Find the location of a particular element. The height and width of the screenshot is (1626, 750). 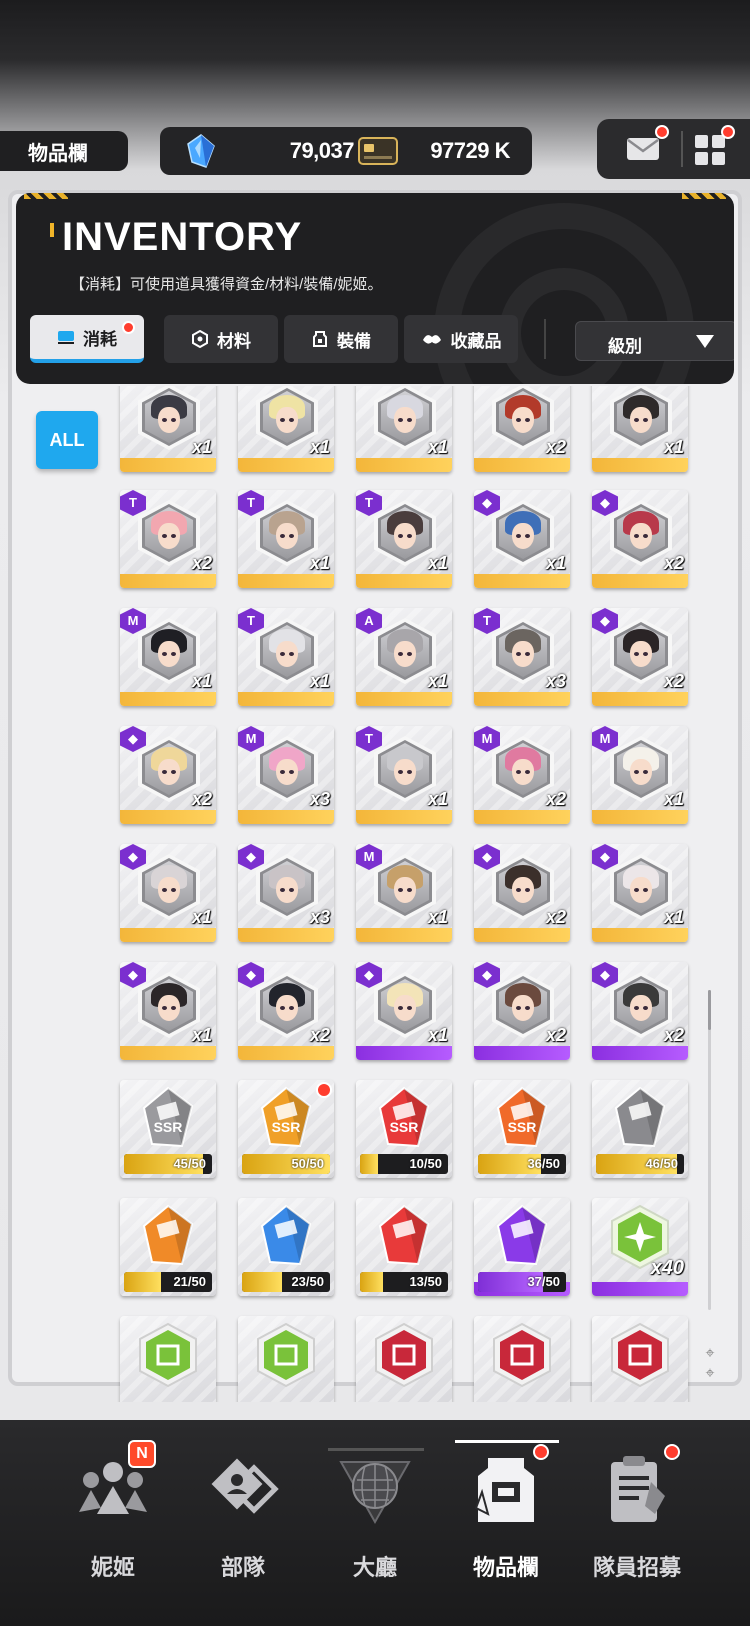

portrait-item: x2 is located at coordinates (522, 429).